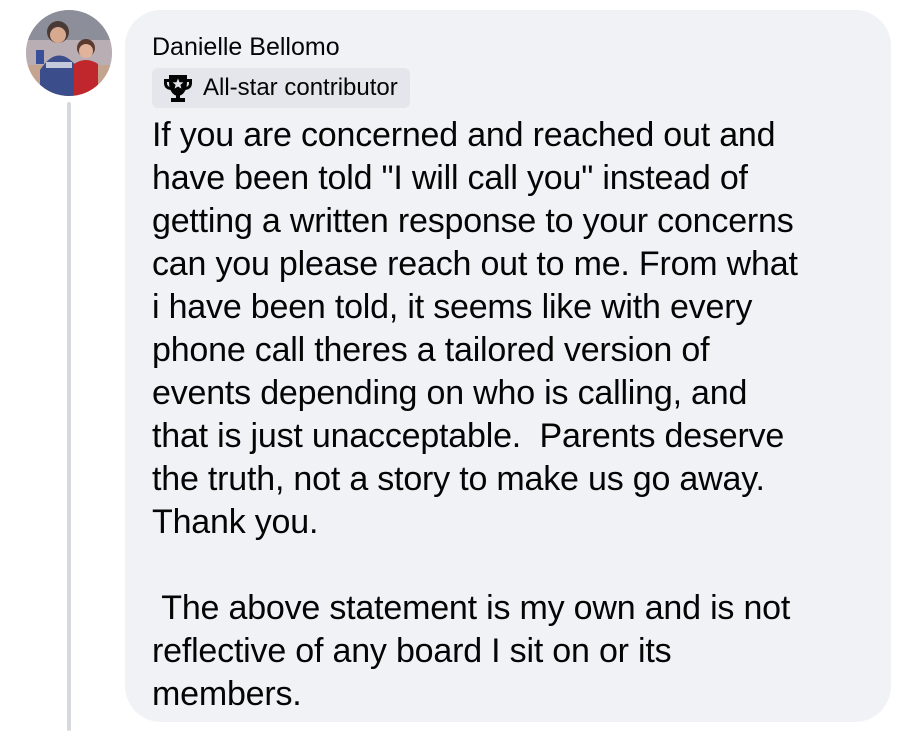  What do you see at coordinates (69, 416) in the screenshot?
I see `thread-line` at bounding box center [69, 416].